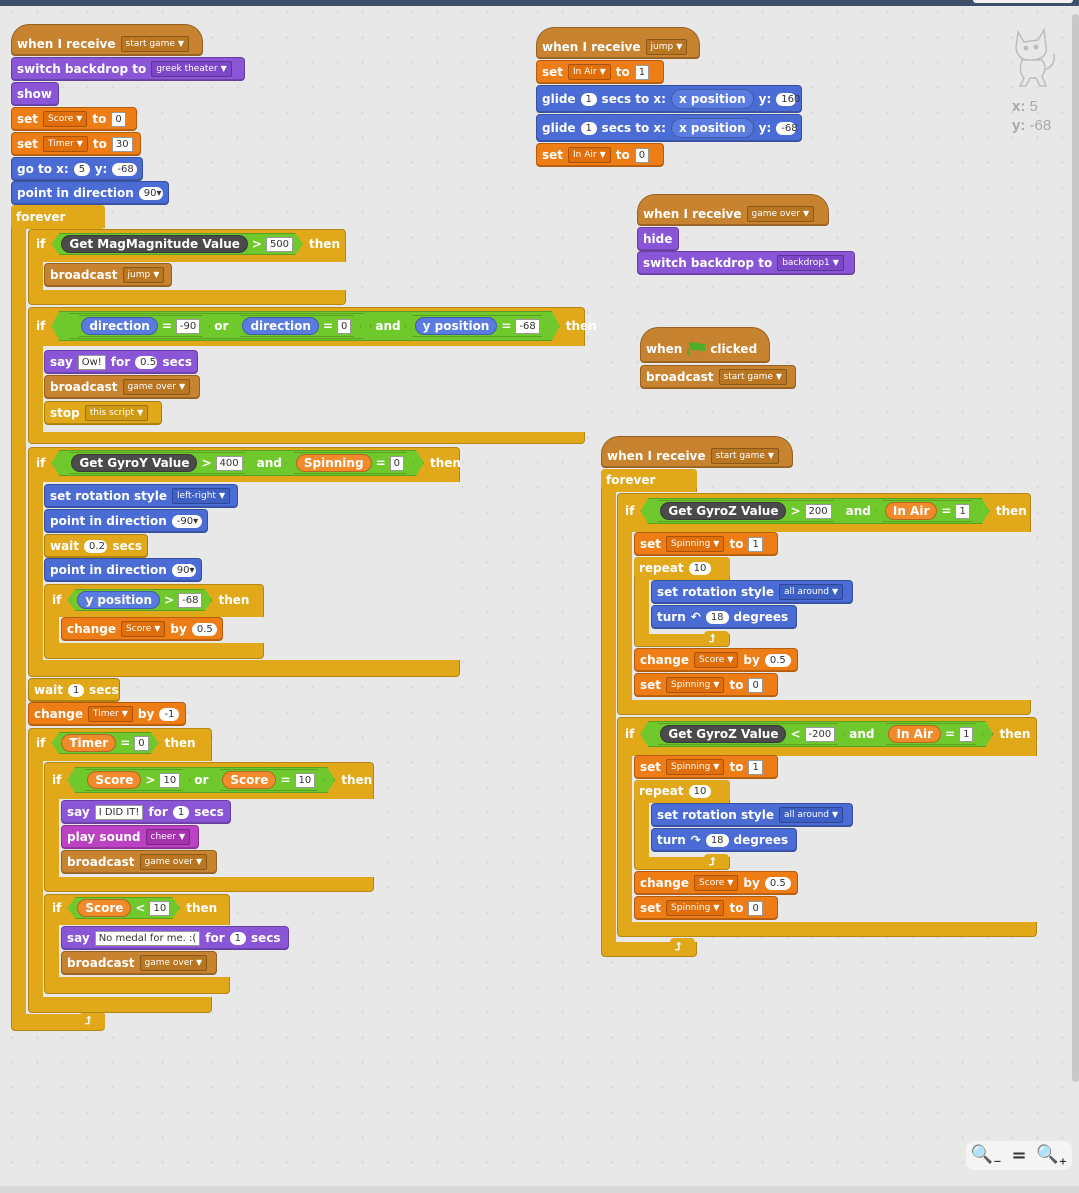 This screenshot has width=1079, height=1193. I want to click on gt-operator: Score >10, so click(133, 780).